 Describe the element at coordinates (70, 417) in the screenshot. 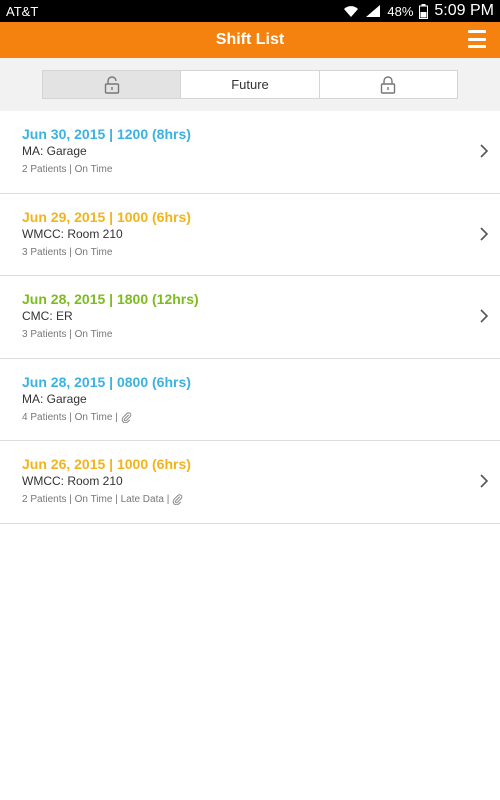

I see `shift-details-text: 4 Patients | On Time |` at that location.